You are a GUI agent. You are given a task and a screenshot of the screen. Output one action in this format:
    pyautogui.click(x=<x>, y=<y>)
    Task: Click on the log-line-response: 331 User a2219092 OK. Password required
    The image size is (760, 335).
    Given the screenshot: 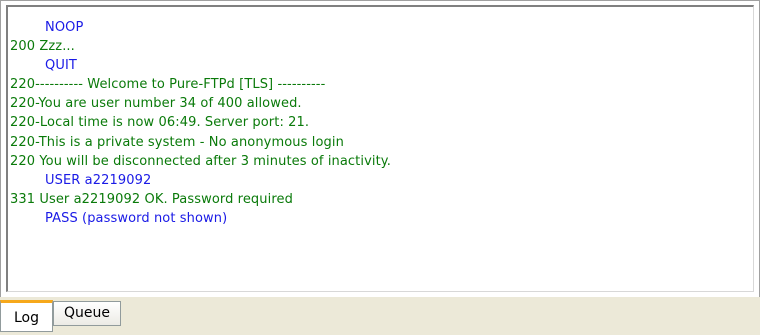 What is the action you would take?
    pyautogui.click(x=151, y=199)
    